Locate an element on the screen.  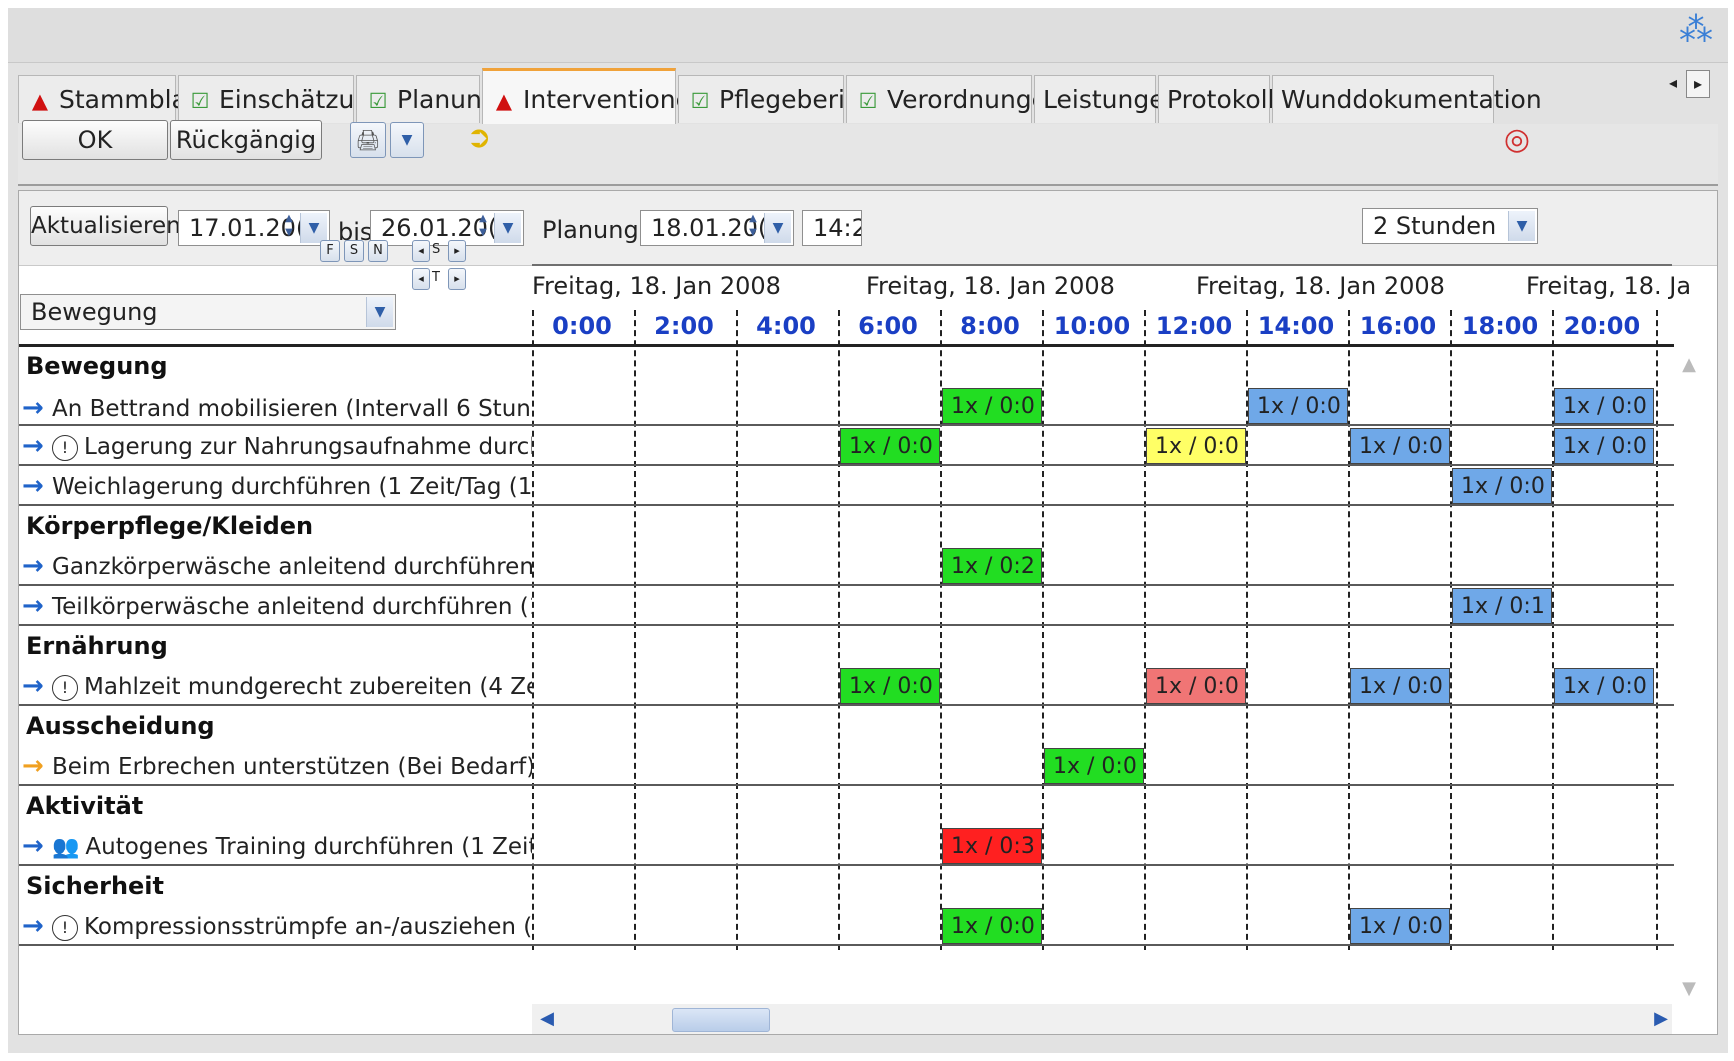
scrollbar-thumb is located at coordinates (721, 1020).